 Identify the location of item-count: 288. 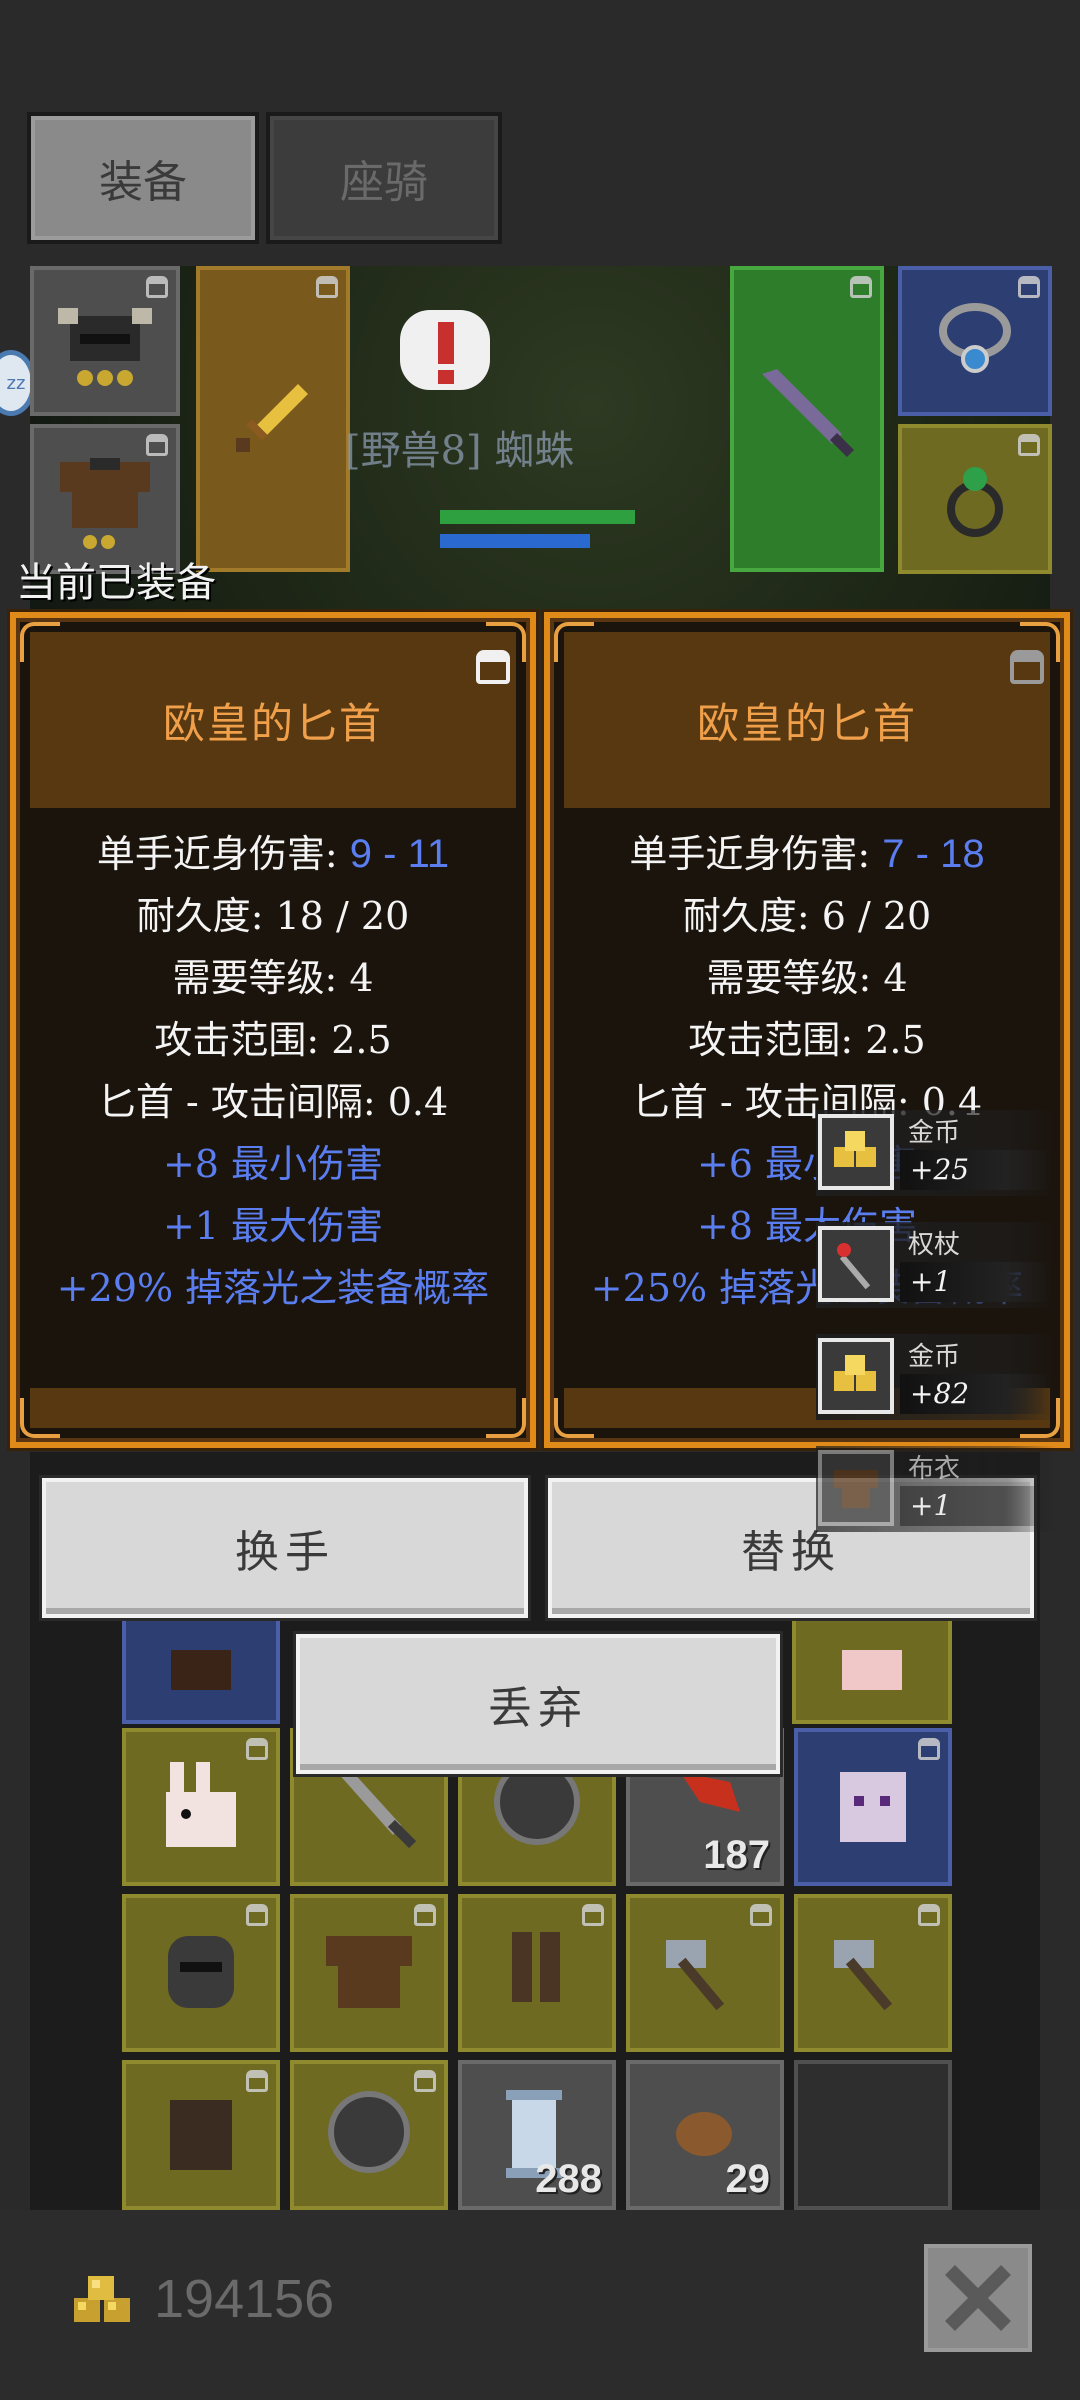
(568, 2179).